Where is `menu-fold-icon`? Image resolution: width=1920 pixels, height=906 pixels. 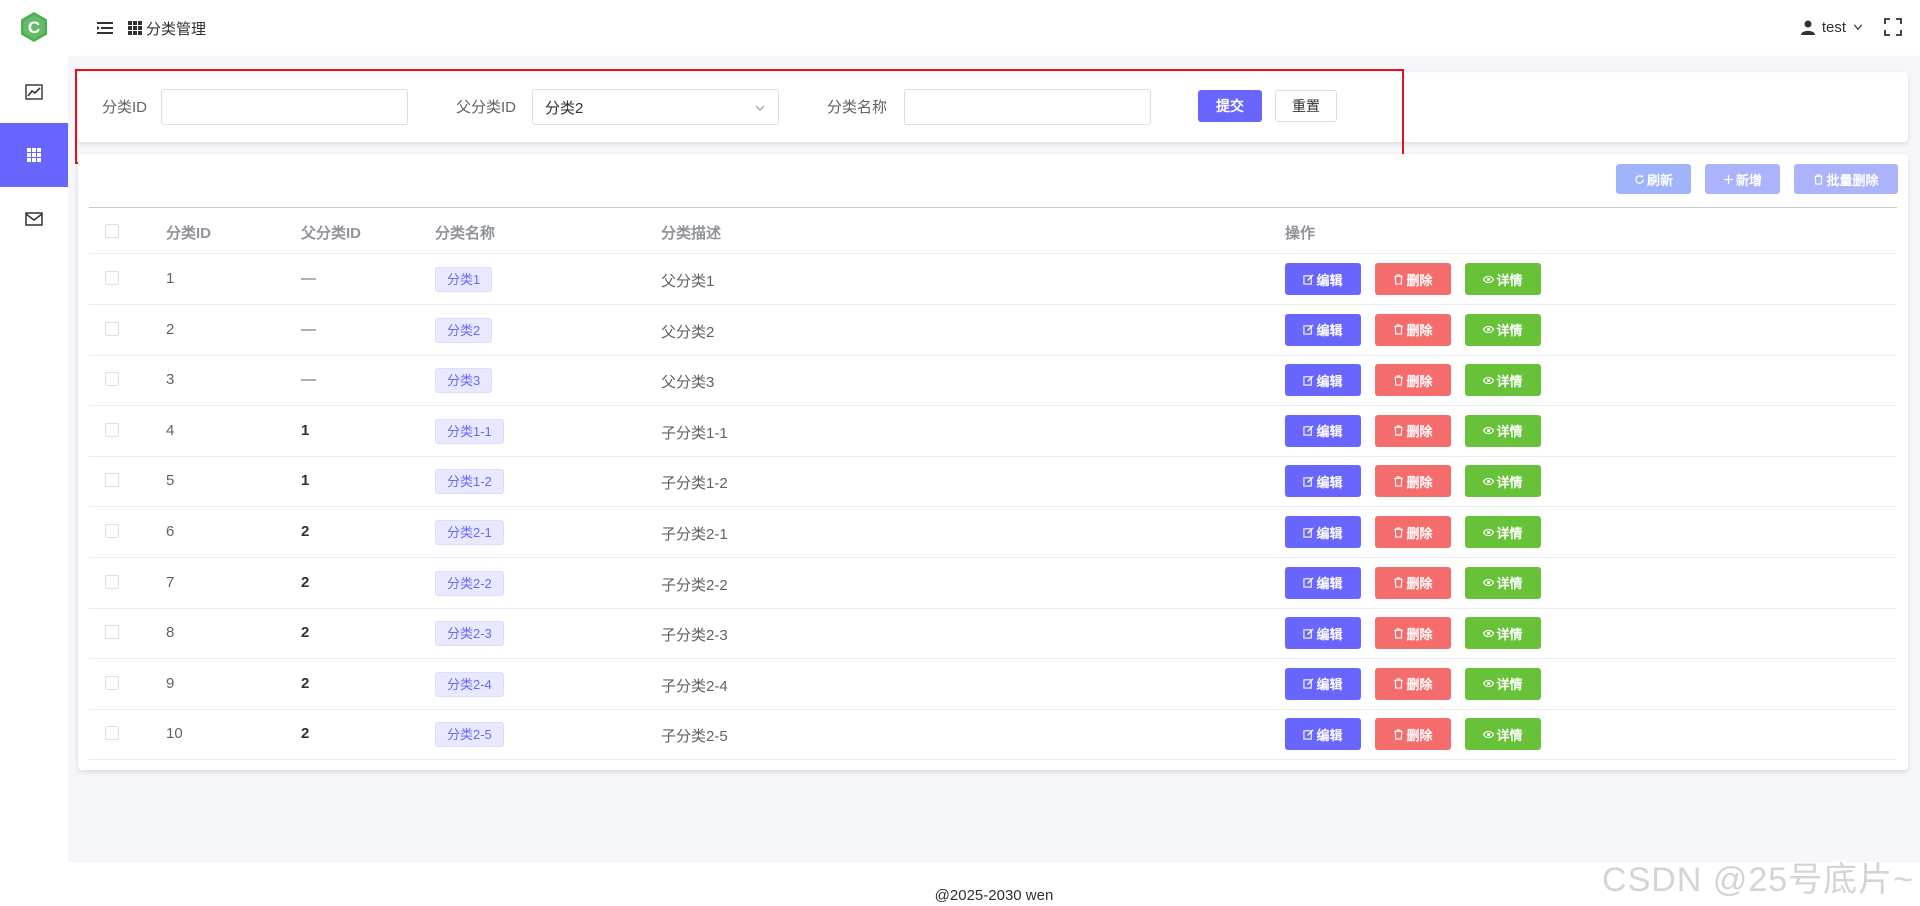
menu-fold-icon is located at coordinates (105, 28).